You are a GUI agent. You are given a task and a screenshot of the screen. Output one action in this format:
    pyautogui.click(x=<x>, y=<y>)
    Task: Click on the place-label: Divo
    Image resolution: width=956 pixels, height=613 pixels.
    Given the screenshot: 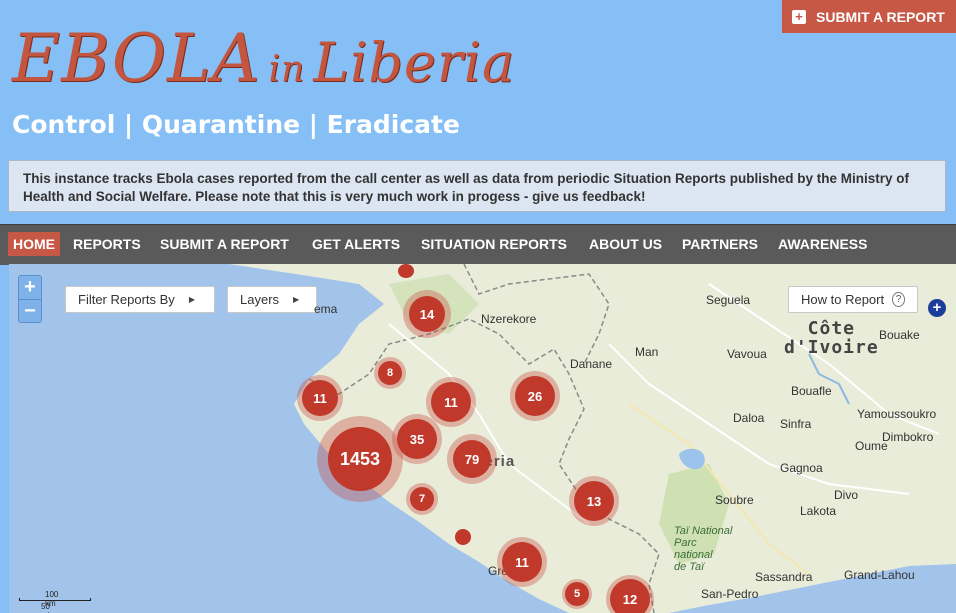 What is the action you would take?
    pyautogui.click(x=846, y=495)
    